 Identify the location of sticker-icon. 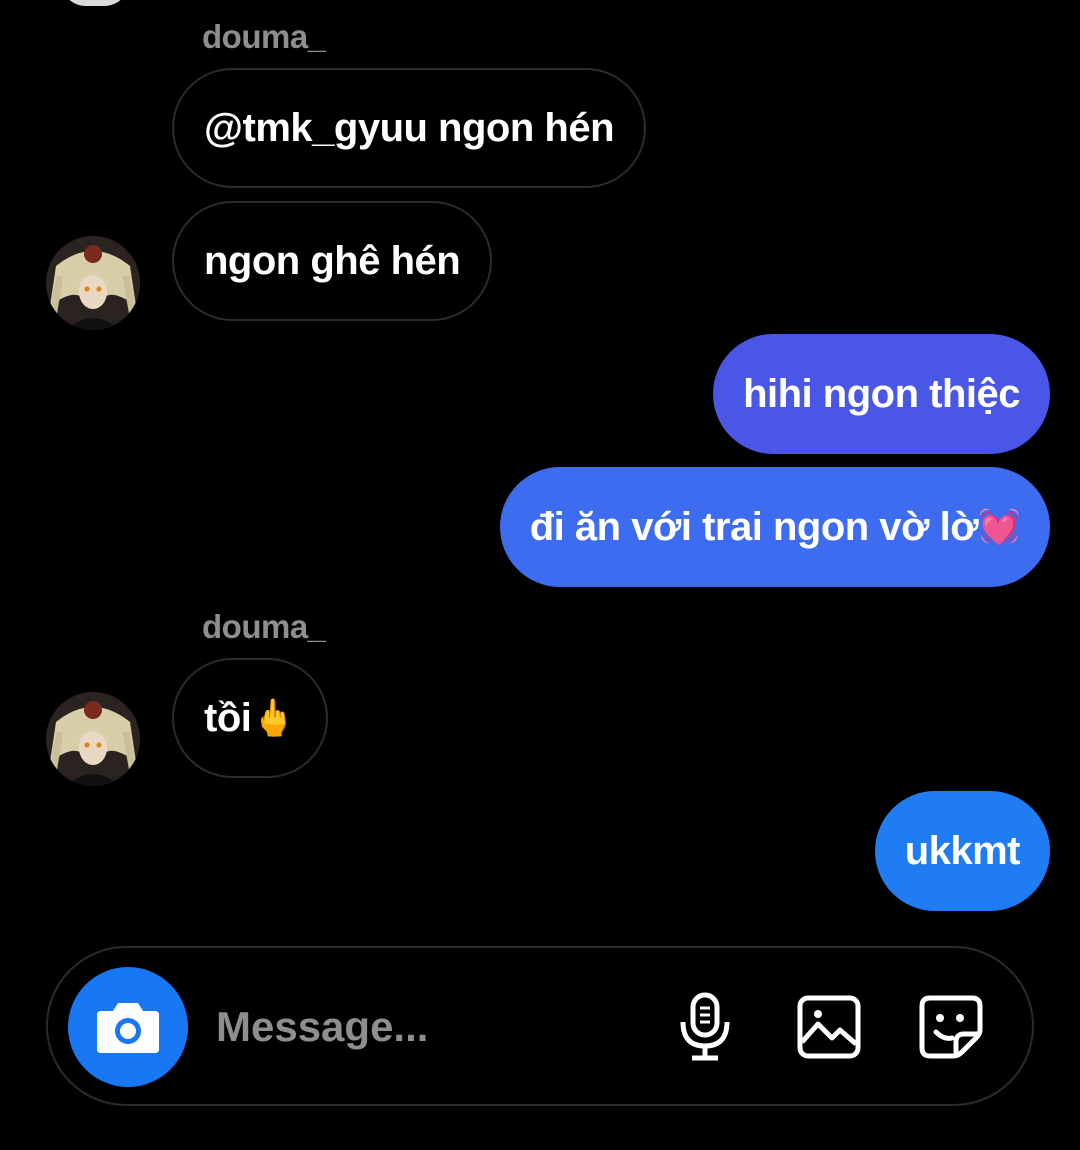
(951, 1027).